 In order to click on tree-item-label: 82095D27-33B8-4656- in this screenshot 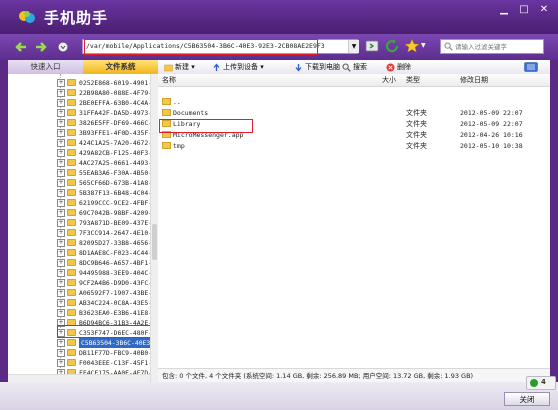, I will do `click(114, 243)`.